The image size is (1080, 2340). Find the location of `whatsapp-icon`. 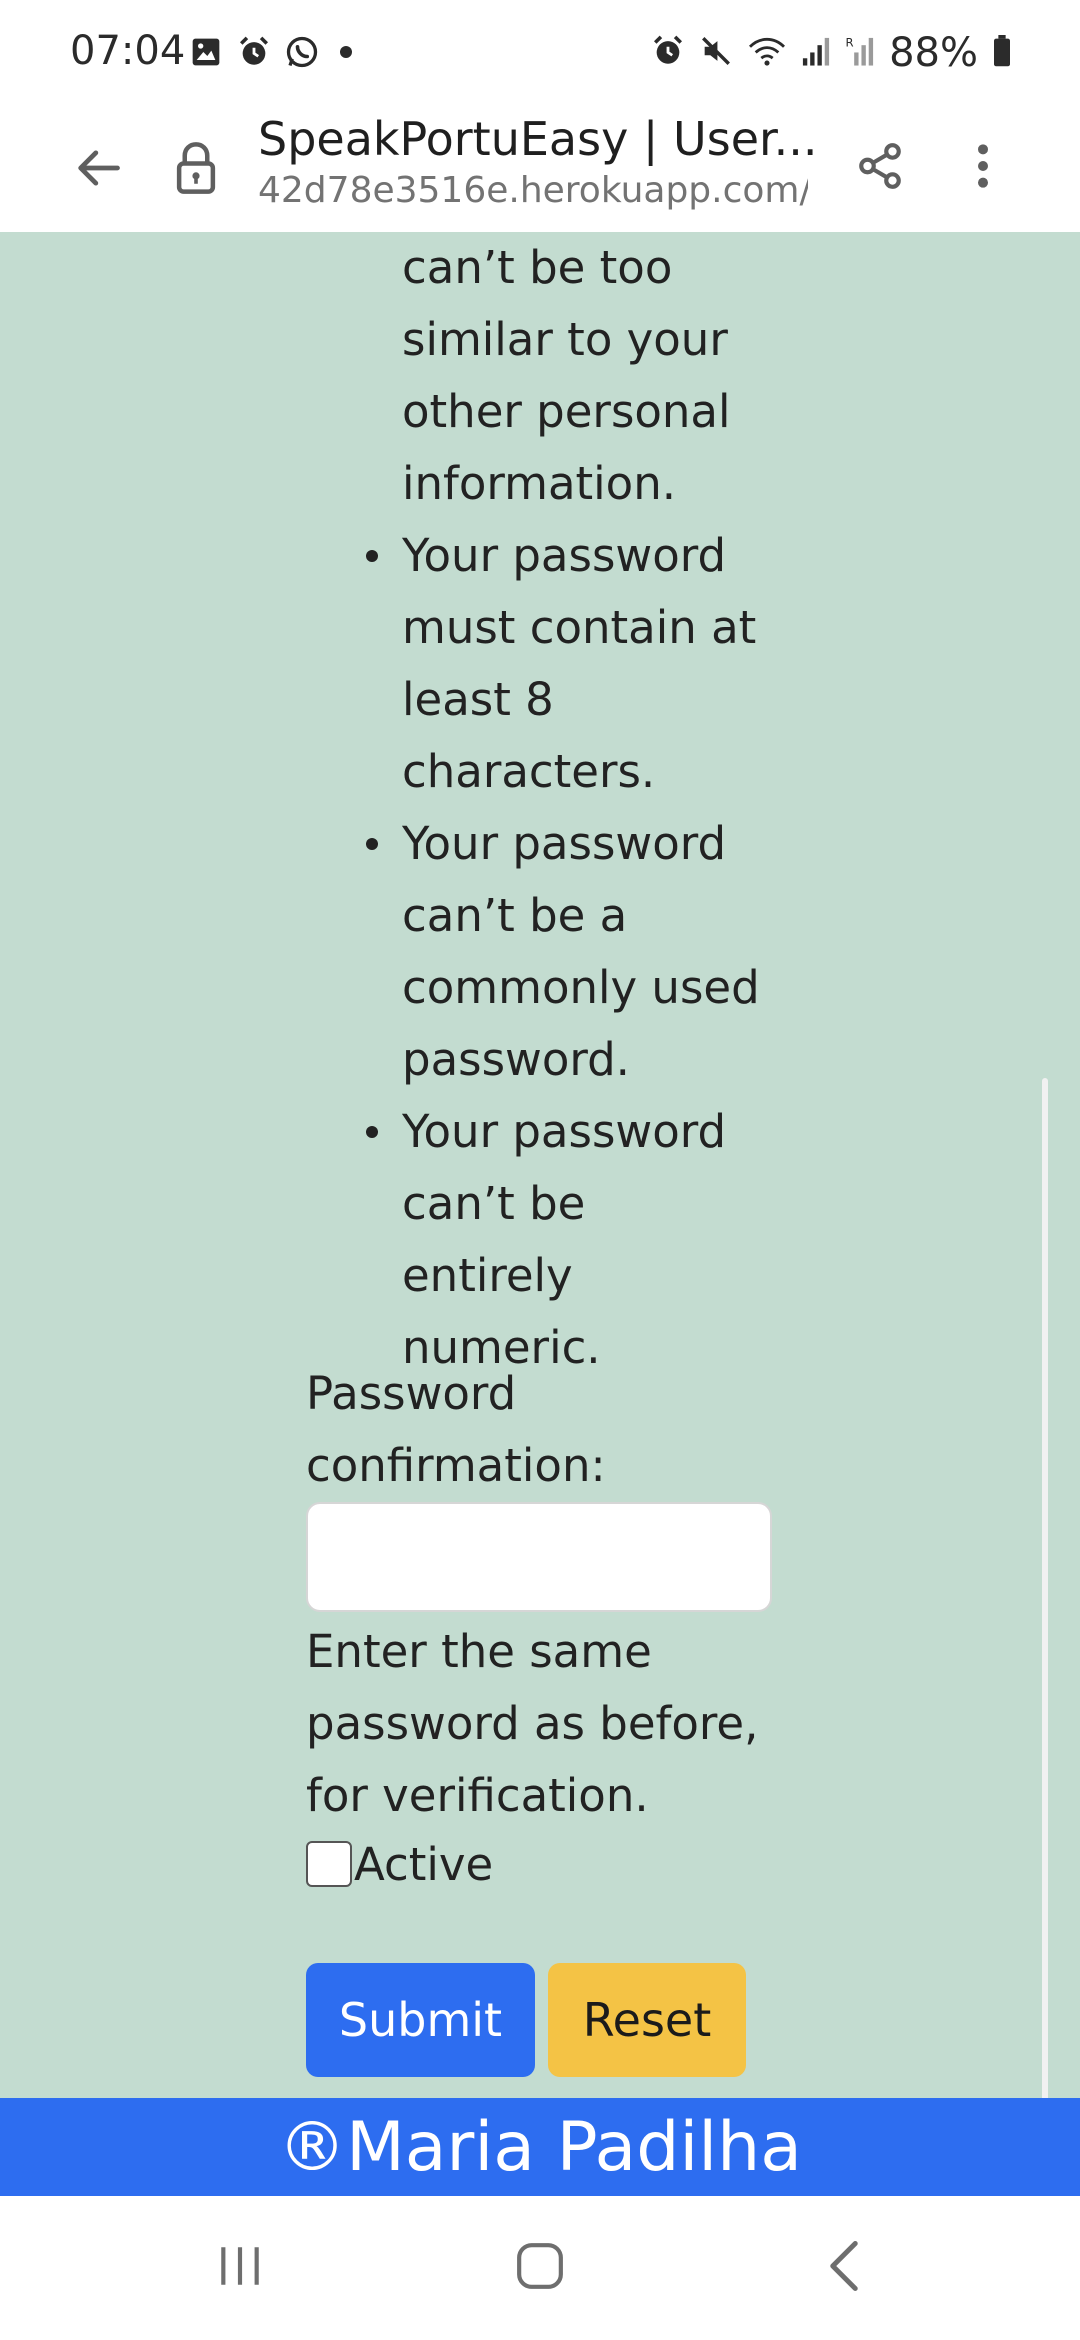

whatsapp-icon is located at coordinates (302, 52).